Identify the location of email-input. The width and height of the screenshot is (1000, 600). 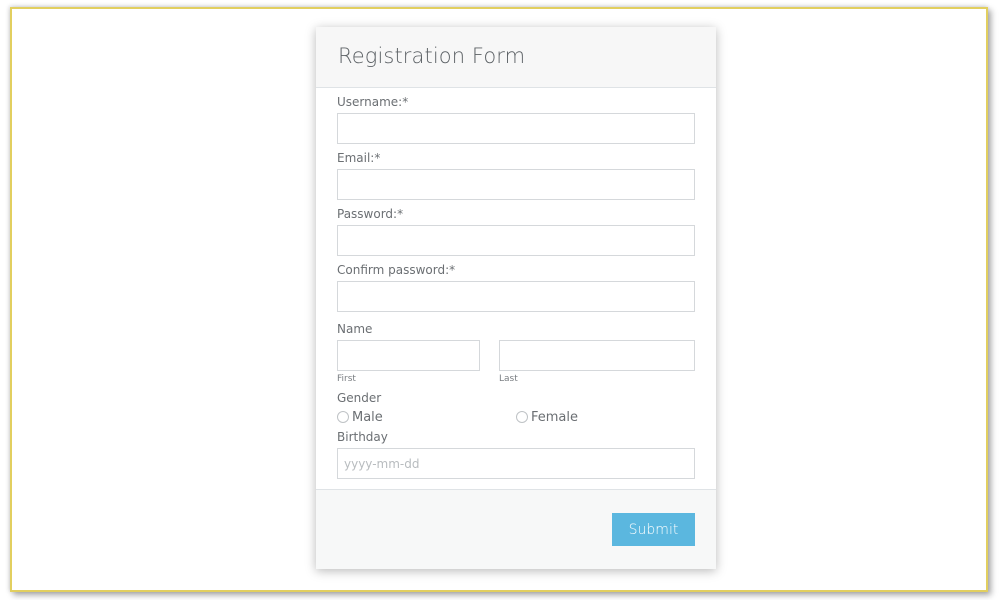
(516, 184).